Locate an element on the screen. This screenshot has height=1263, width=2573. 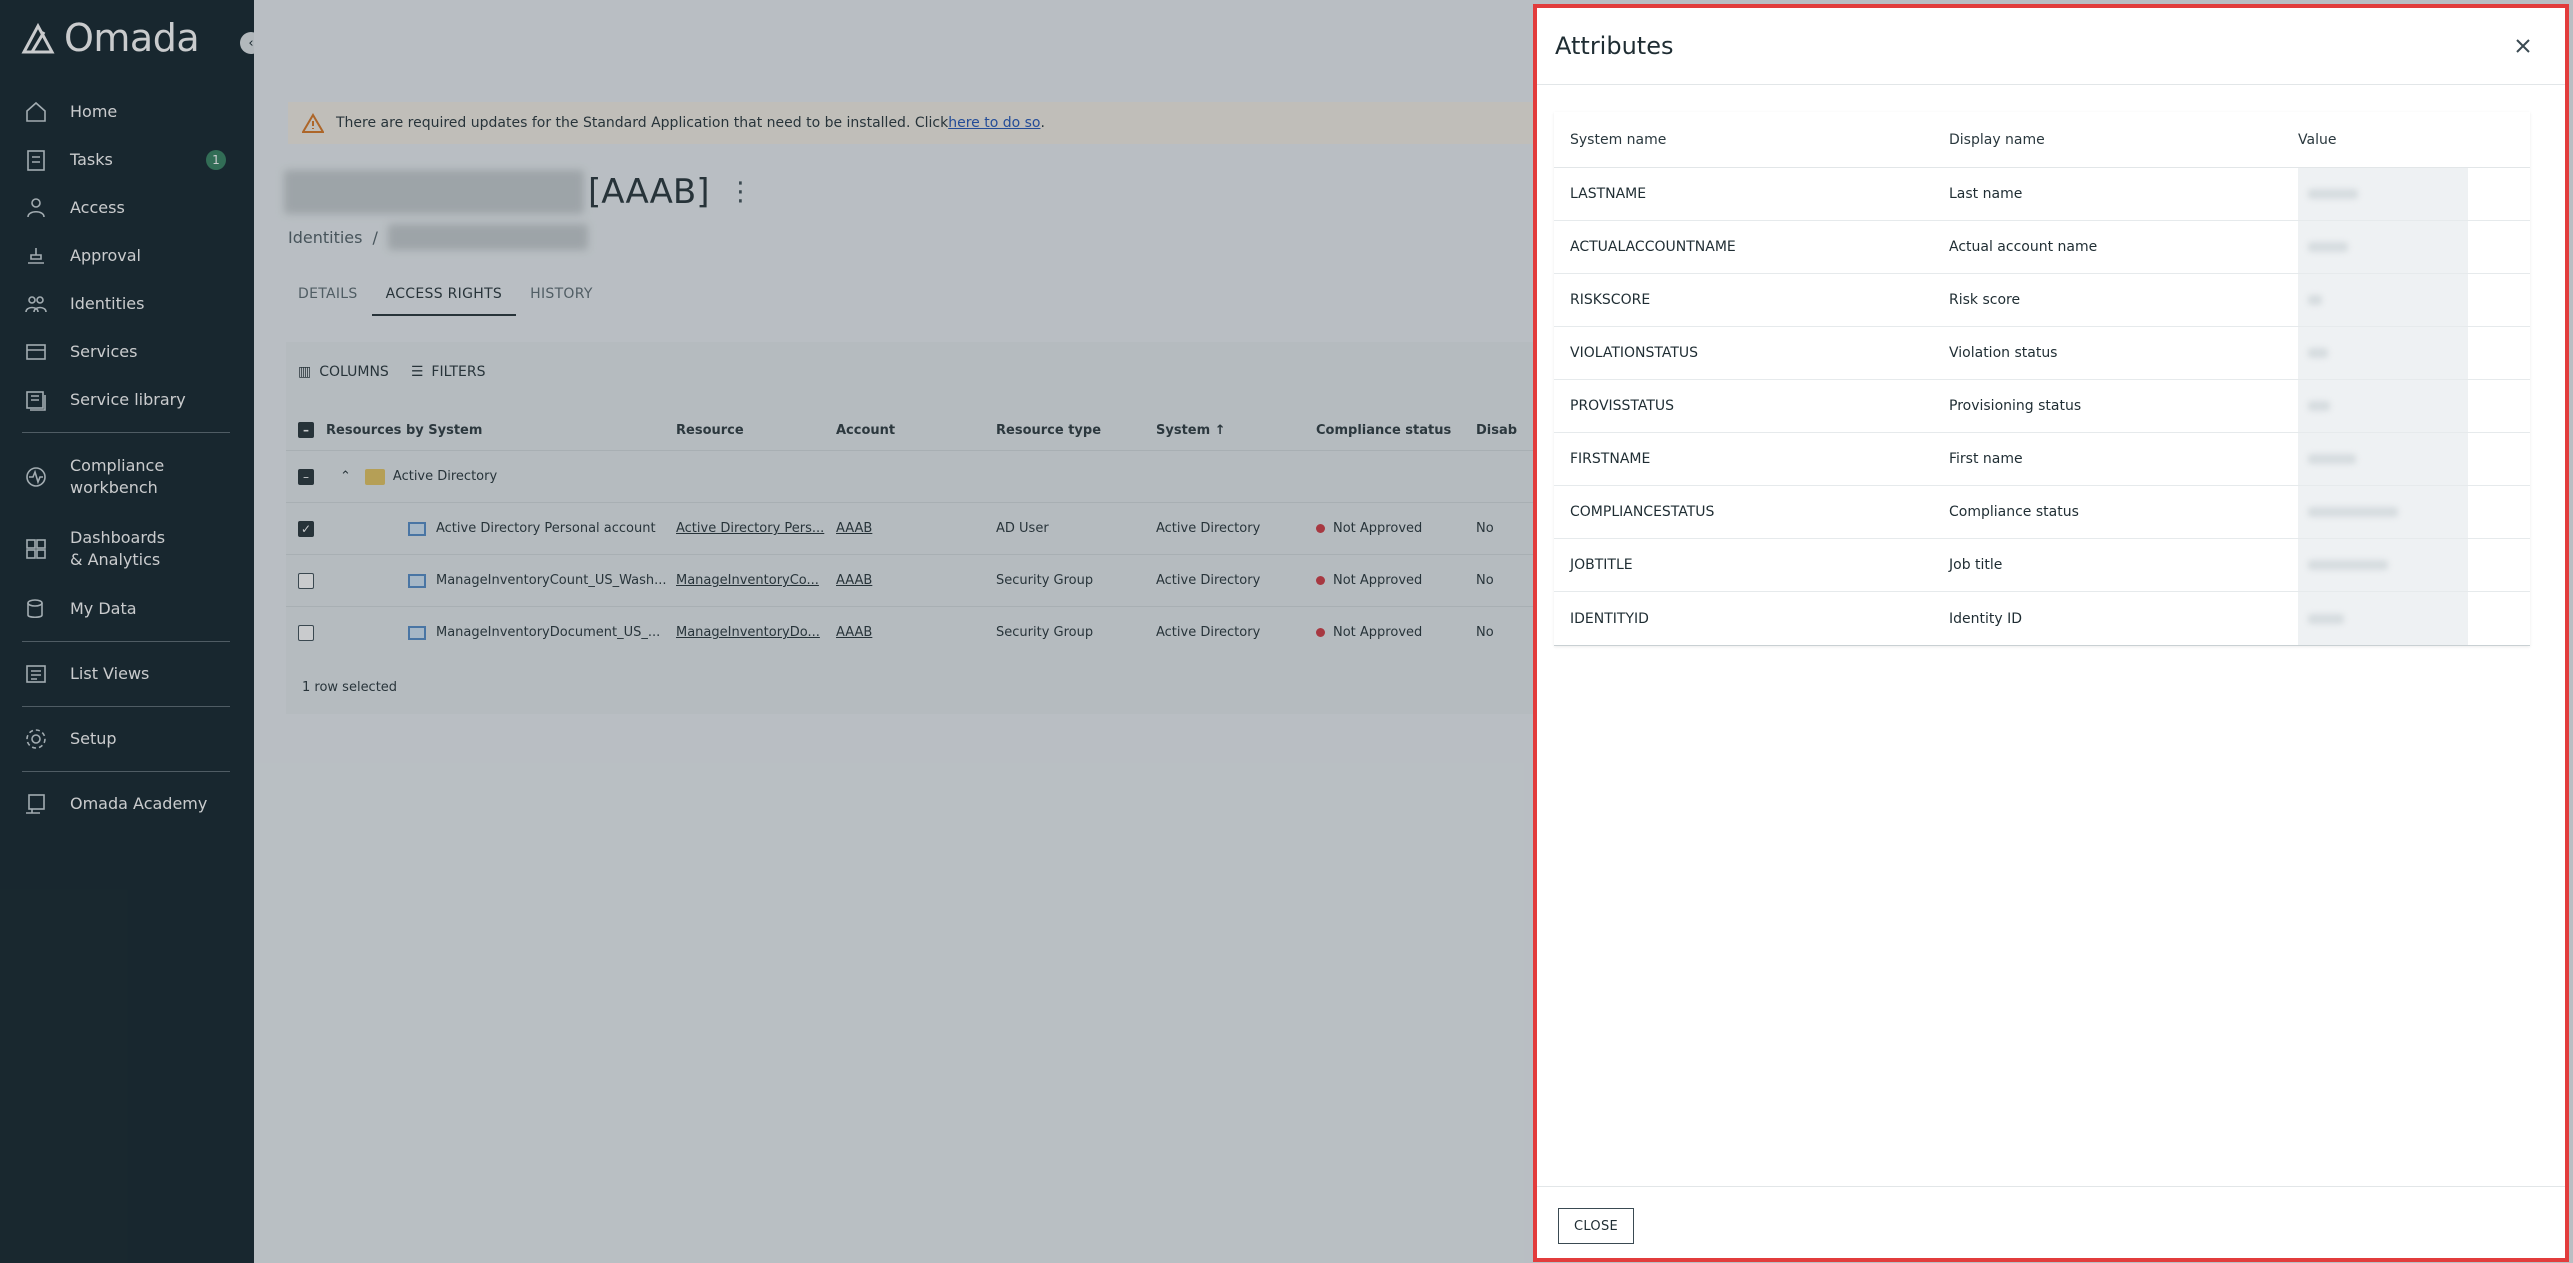
system-name-cell: IDENTITYID is located at coordinates (1609, 618).